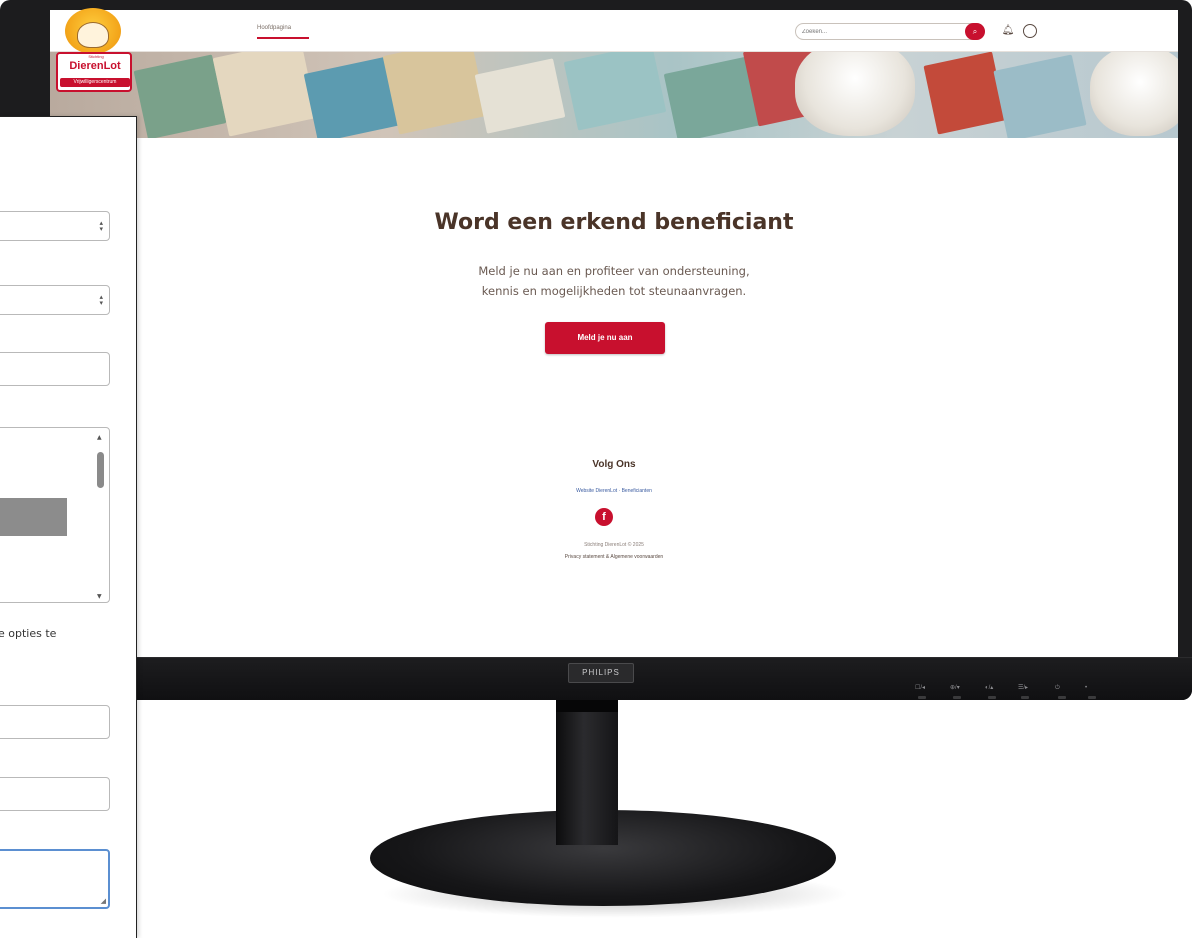 The width and height of the screenshot is (1194, 938). Describe the element at coordinates (614, 491) in the screenshot. I see `footer-links: Website DierenLot · Beneficianten` at that location.